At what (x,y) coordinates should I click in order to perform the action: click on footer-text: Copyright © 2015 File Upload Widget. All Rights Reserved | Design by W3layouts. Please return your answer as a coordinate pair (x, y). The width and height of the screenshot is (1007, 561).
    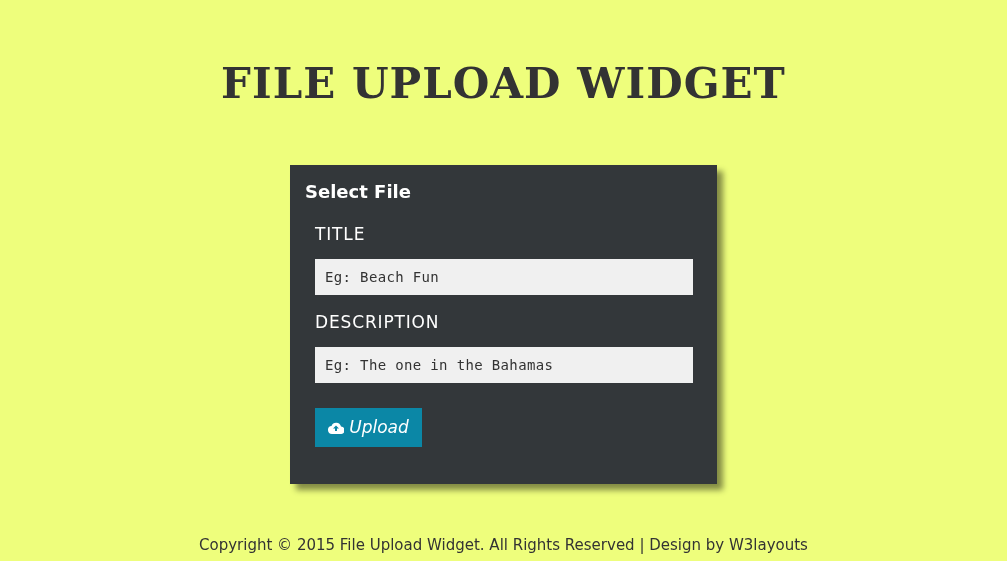
    Looking at the image, I should click on (503, 545).